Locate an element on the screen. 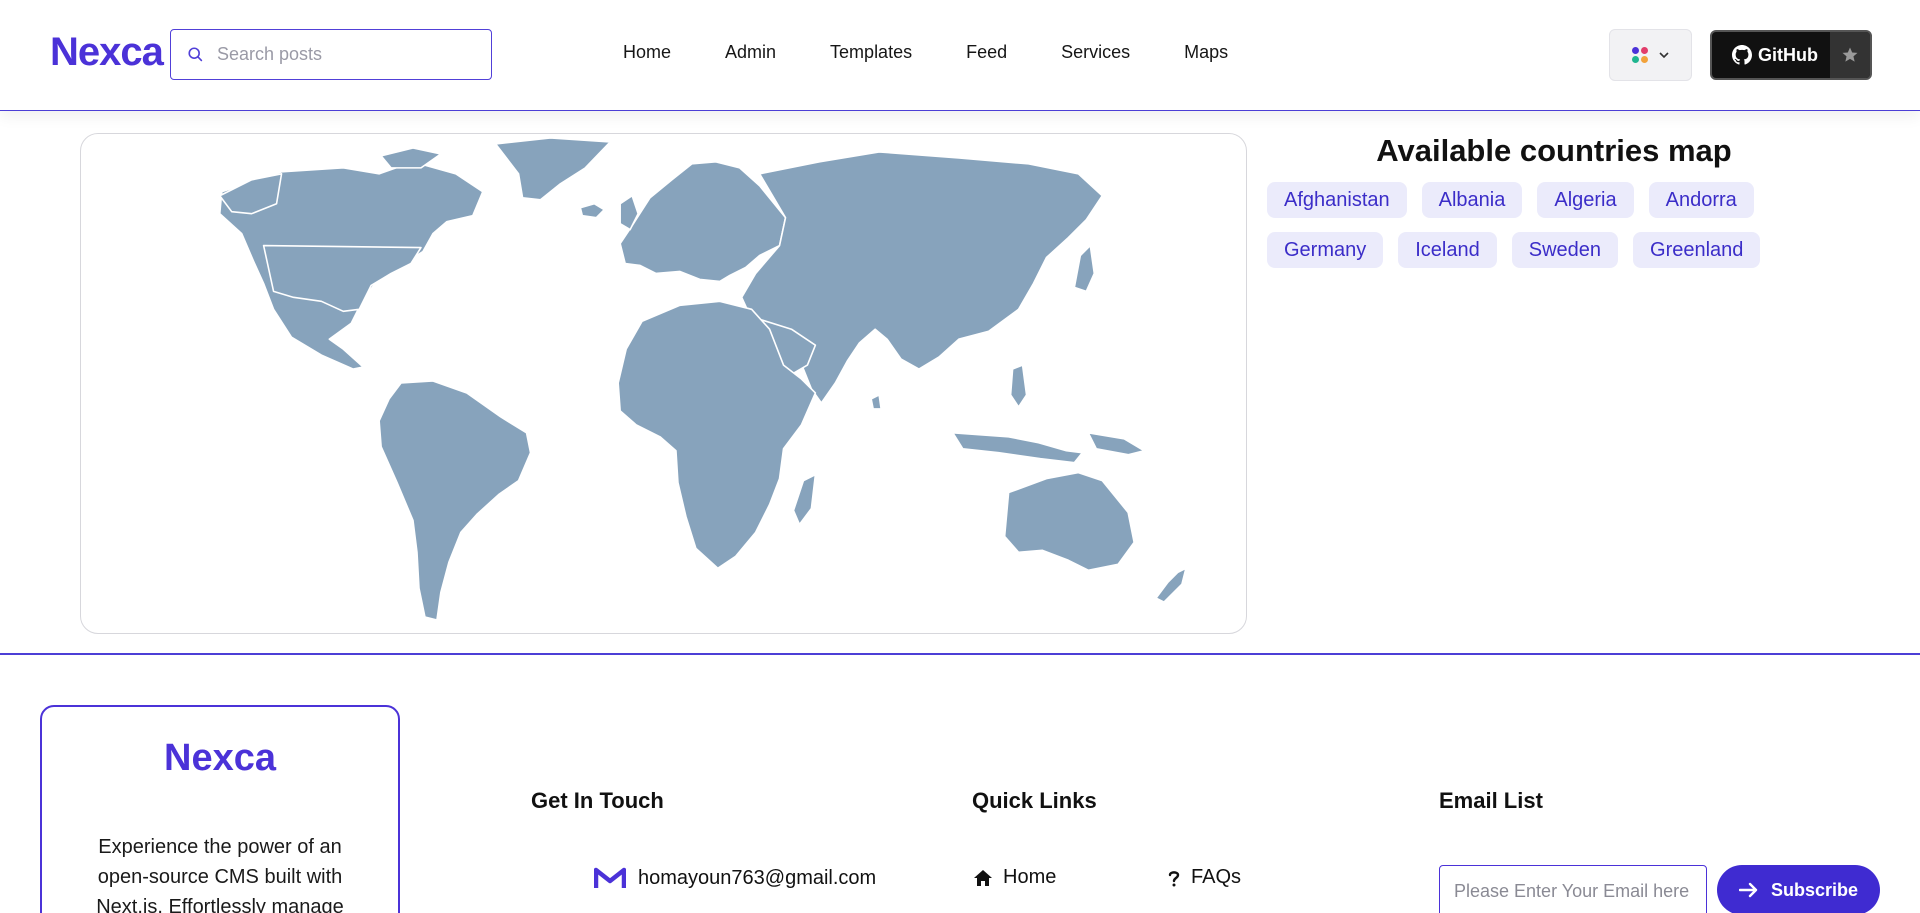 The width and height of the screenshot is (1920, 913). map-iceland is located at coordinates (592, 210).